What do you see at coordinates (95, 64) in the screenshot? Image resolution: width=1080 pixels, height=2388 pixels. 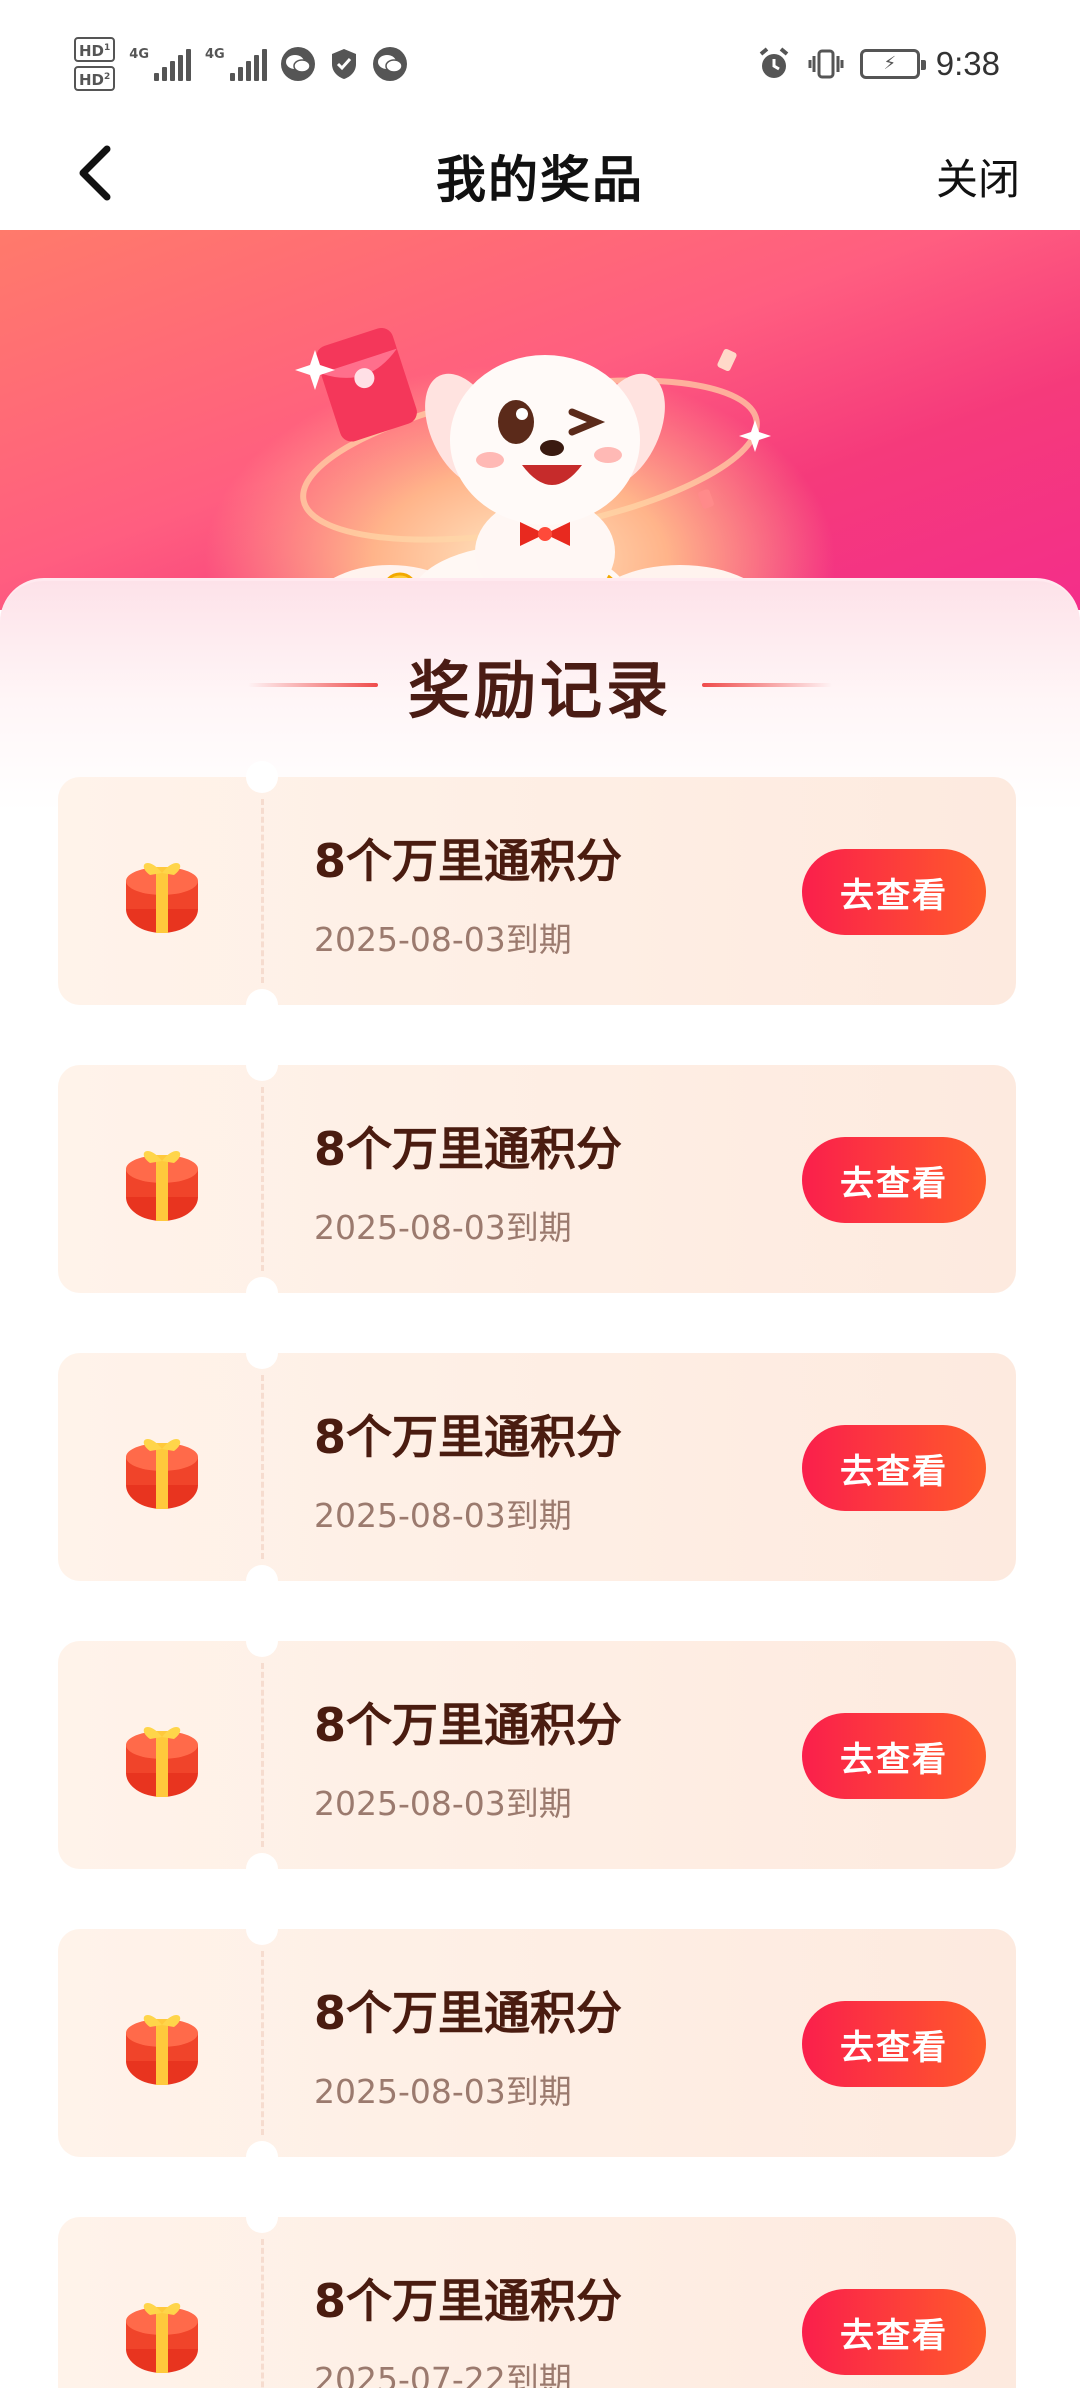 I see `dual-sim-indicator: HD1 HD2` at bounding box center [95, 64].